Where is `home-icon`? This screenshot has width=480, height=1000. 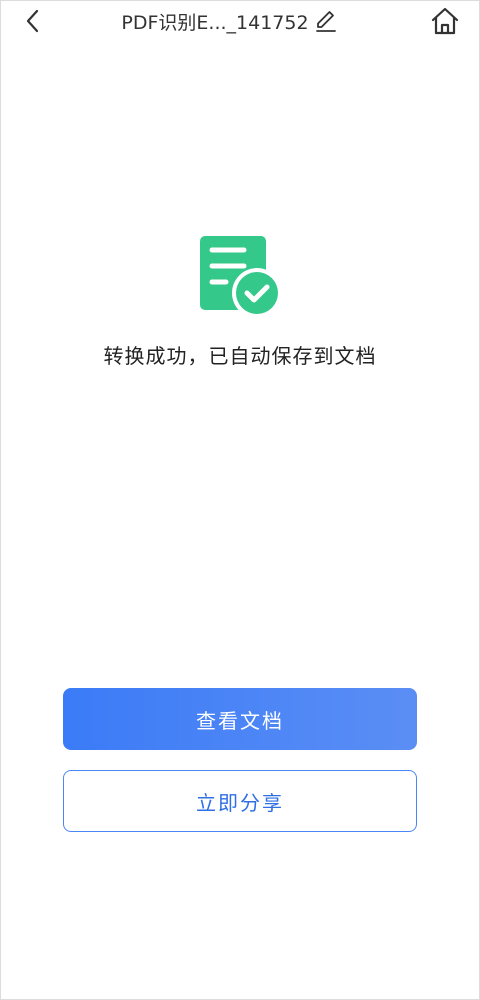
home-icon is located at coordinates (445, 21).